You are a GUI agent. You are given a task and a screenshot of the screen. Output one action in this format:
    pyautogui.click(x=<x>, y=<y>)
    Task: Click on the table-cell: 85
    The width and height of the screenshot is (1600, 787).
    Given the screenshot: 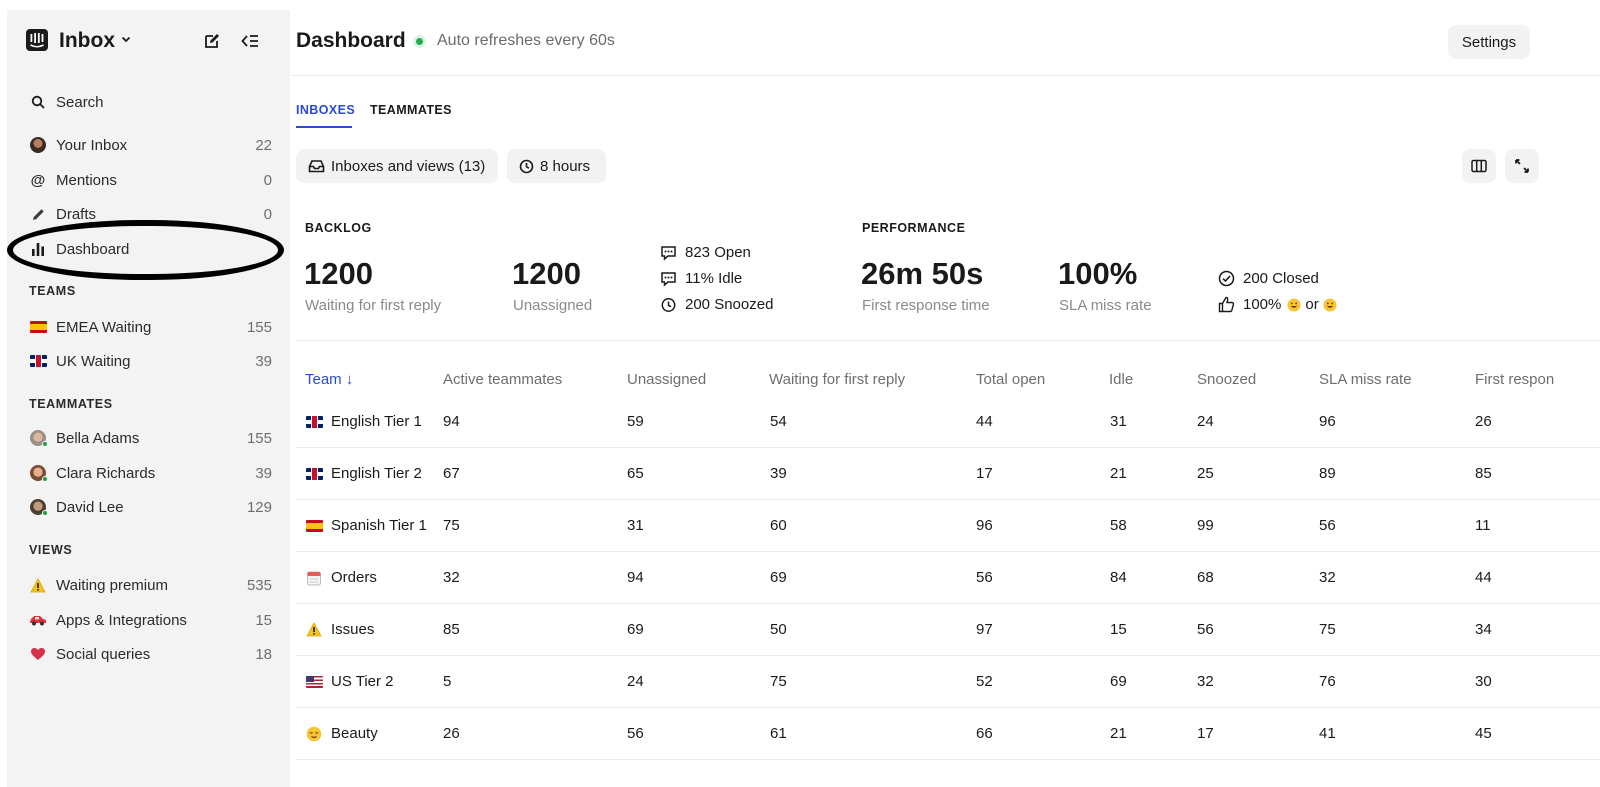 What is the action you would take?
    pyautogui.click(x=1483, y=473)
    